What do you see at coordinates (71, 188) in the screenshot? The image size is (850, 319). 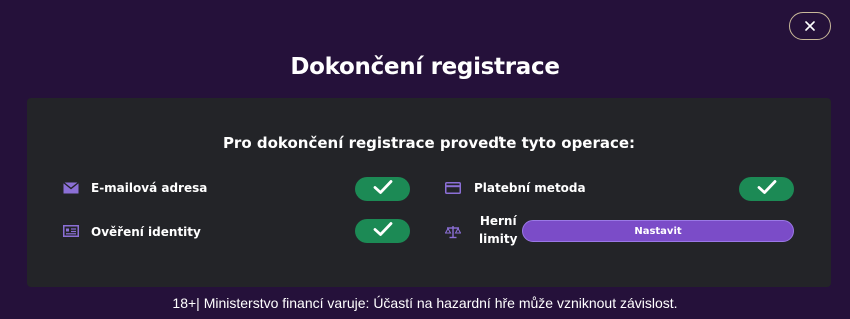 I see `envelope-icon` at bounding box center [71, 188].